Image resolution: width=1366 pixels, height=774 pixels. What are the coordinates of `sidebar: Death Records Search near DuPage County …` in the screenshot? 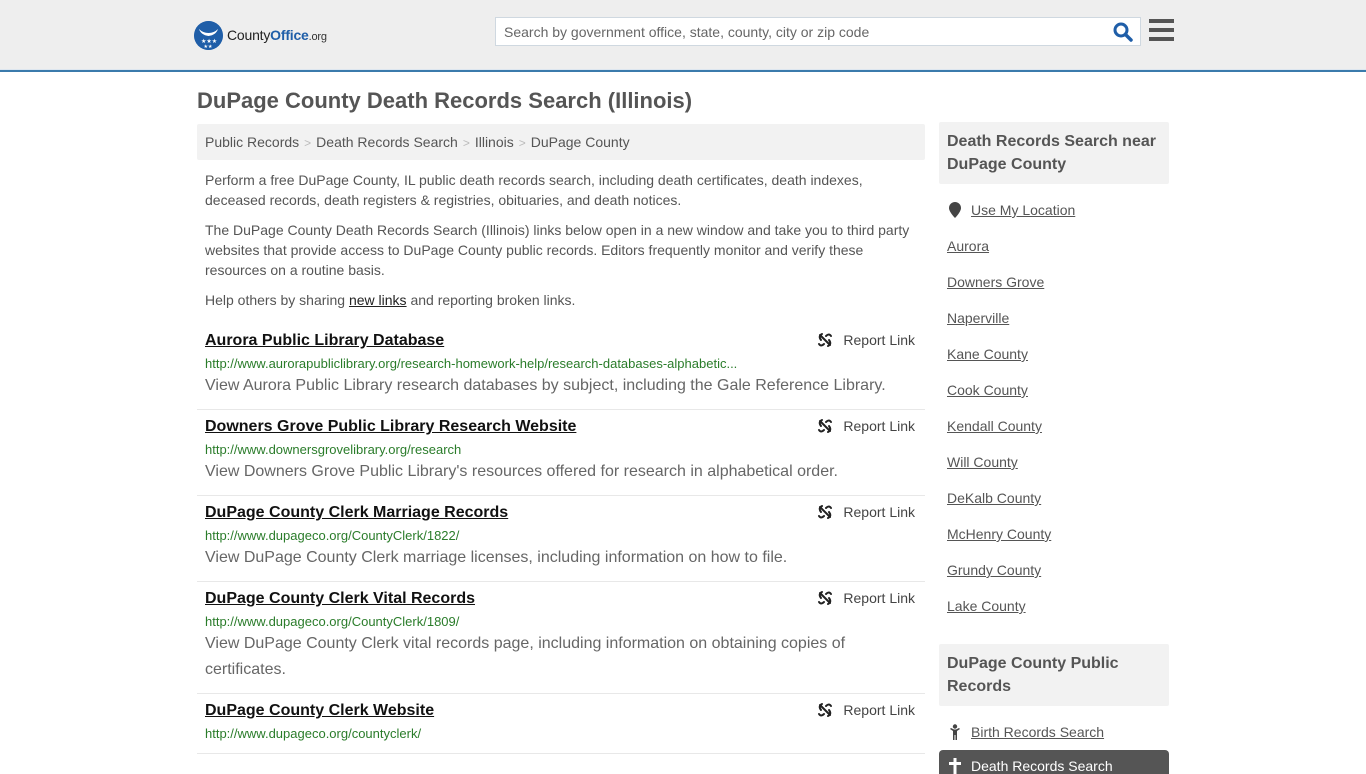 It's located at (1054, 448).